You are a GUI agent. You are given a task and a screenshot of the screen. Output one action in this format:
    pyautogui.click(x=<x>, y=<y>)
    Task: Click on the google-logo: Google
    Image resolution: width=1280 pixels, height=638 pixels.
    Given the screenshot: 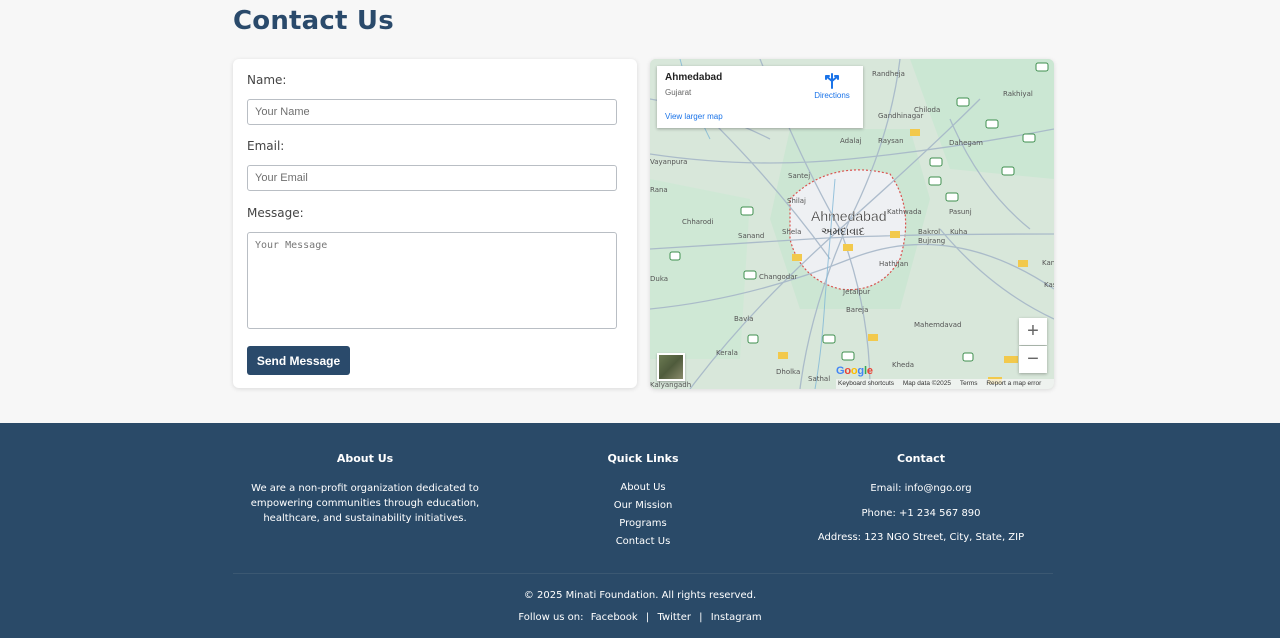 What is the action you would take?
    pyautogui.click(x=854, y=371)
    